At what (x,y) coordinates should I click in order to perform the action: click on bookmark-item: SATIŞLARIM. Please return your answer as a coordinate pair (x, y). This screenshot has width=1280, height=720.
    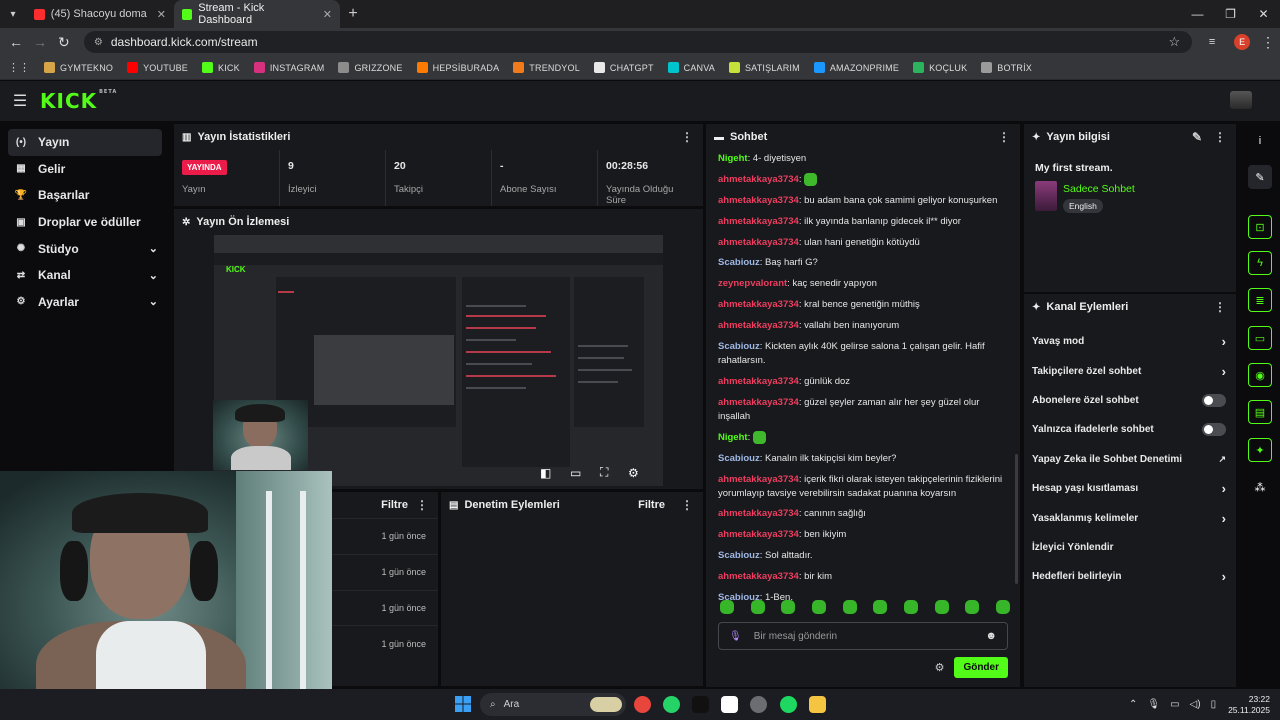
    Looking at the image, I should click on (764, 67).